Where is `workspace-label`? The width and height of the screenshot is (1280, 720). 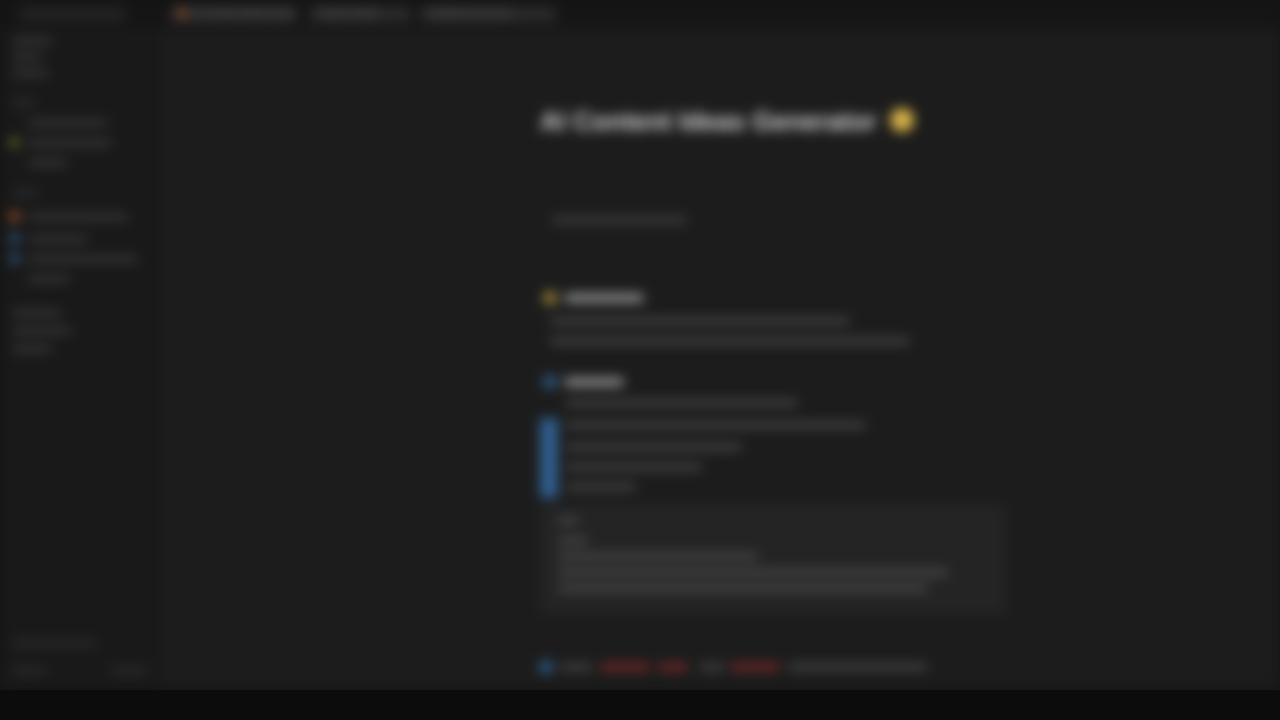
workspace-label is located at coordinates (73, 14).